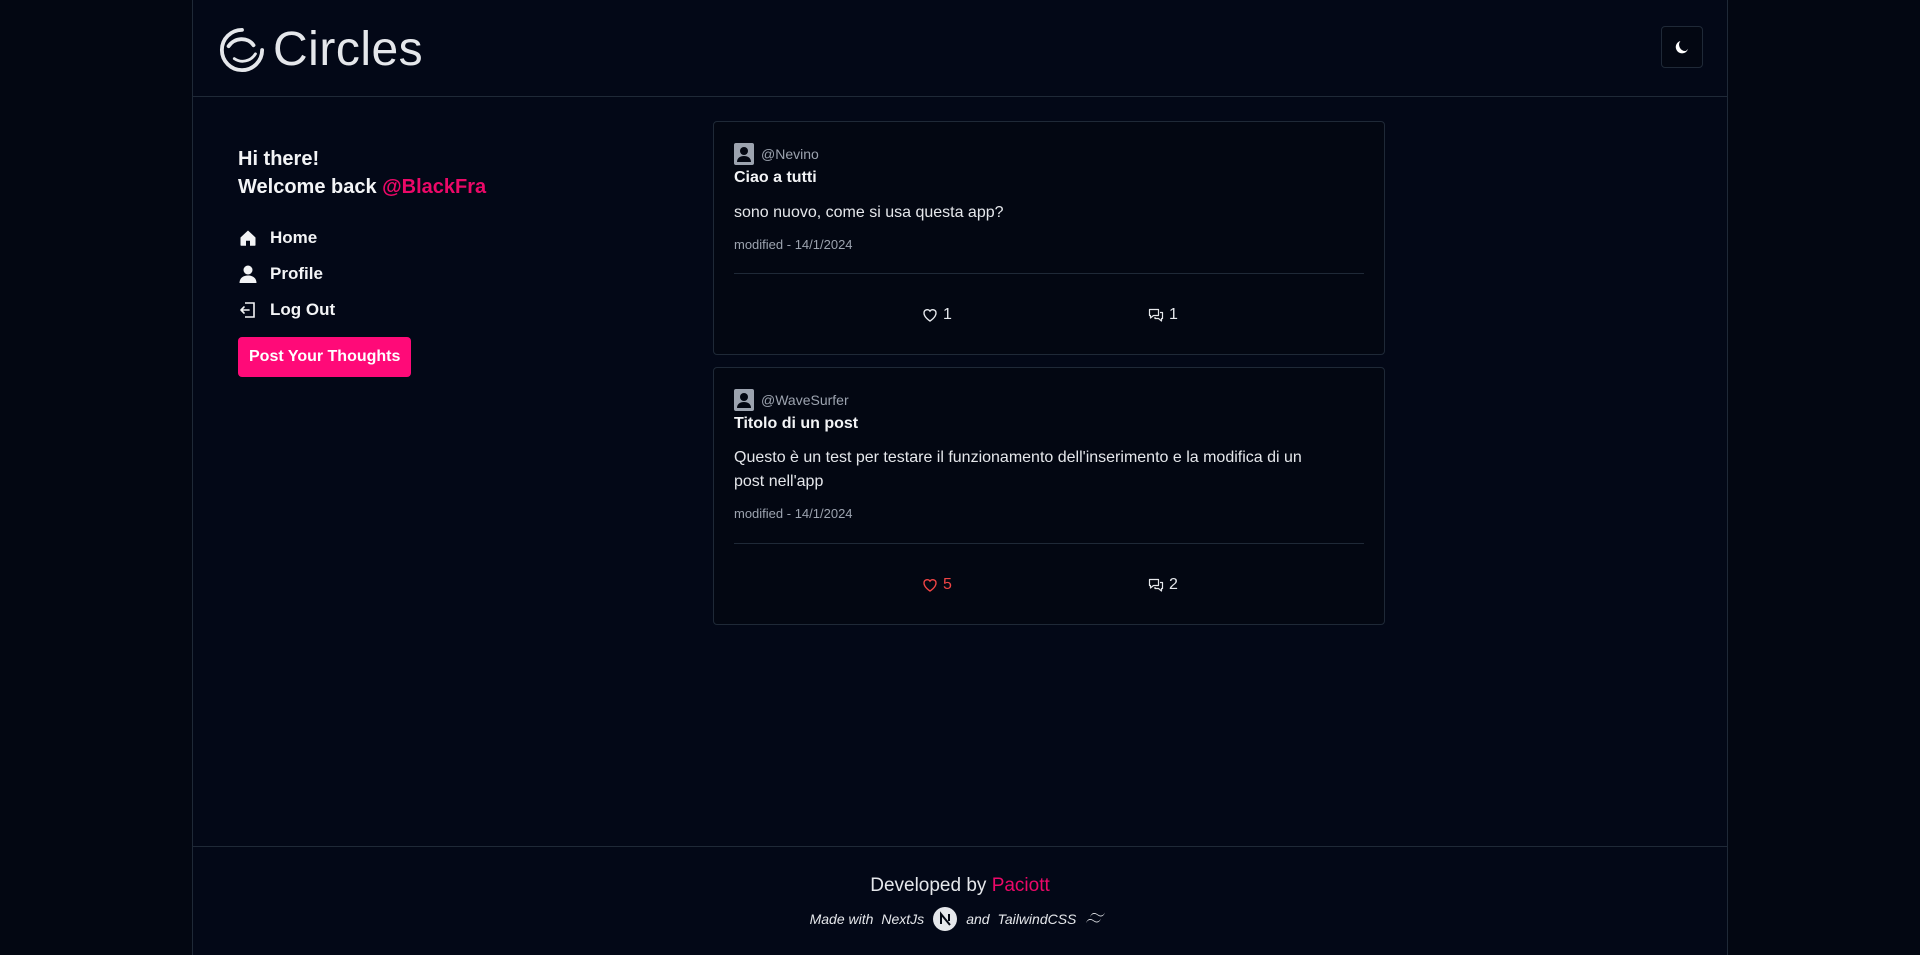 This screenshot has width=1920, height=955. Describe the element at coordinates (796, 423) in the screenshot. I see `post-title: Titolo di un post` at that location.